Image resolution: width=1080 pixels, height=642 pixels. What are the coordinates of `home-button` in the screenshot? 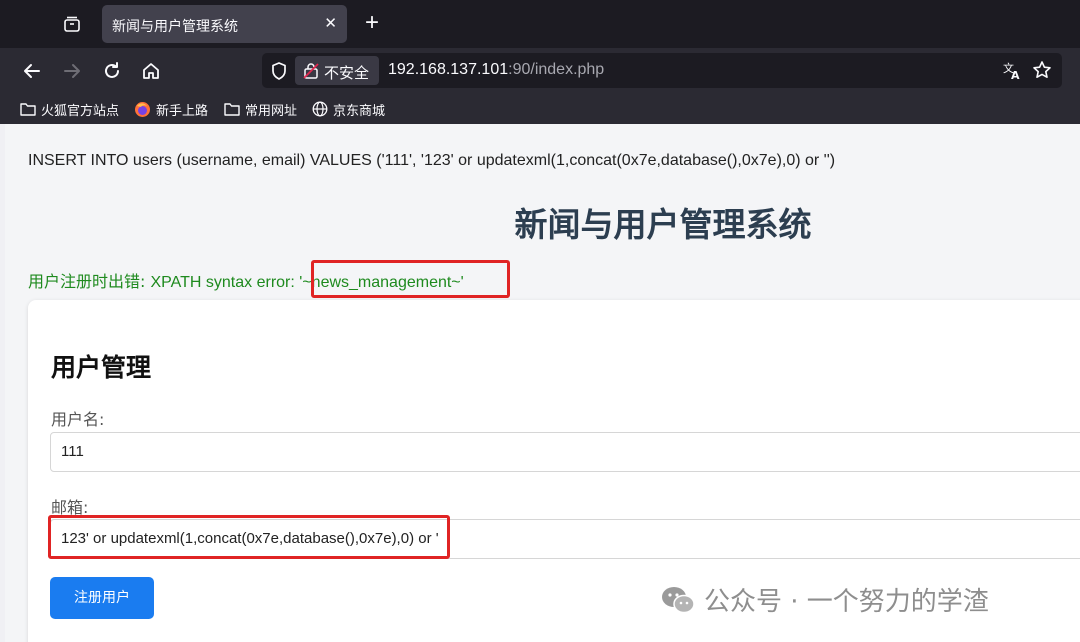 It's located at (151, 71).